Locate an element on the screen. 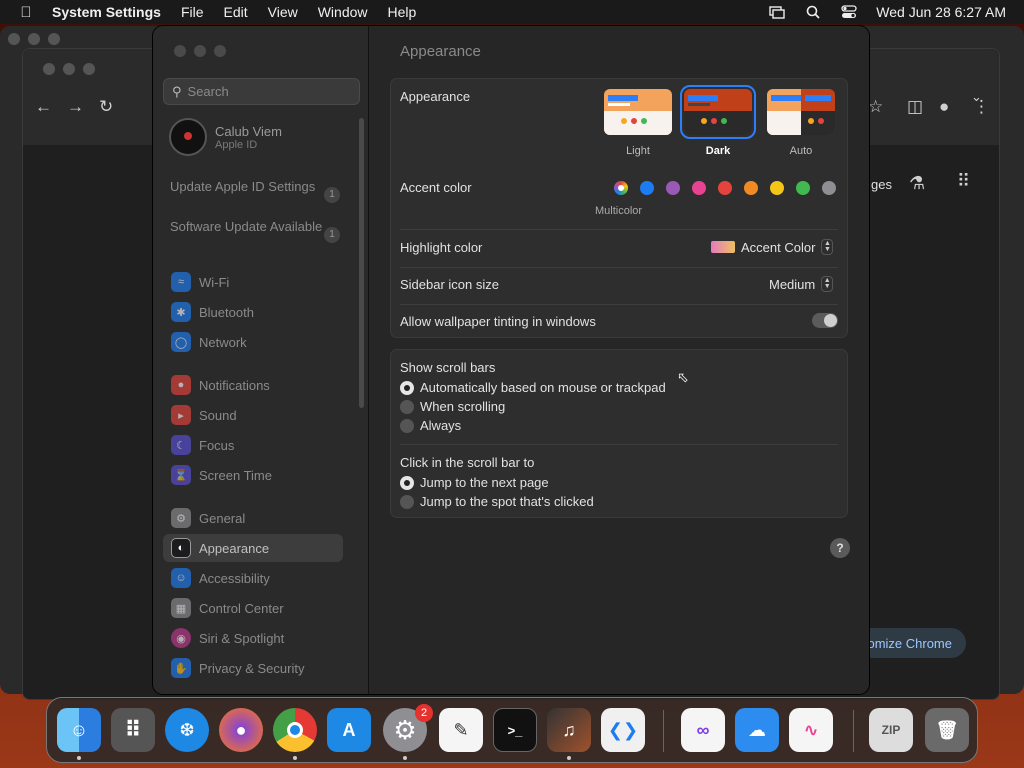 This screenshot has width=1024, height=768. profile-icon: ● is located at coordinates (944, 107).